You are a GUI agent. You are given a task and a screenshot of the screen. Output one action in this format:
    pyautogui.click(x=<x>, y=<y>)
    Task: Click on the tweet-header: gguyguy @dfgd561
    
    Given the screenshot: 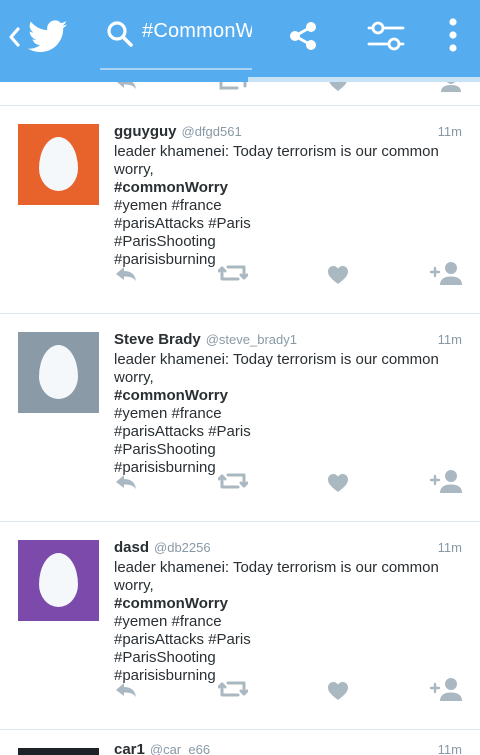 What is the action you would take?
    pyautogui.click(x=289, y=133)
    